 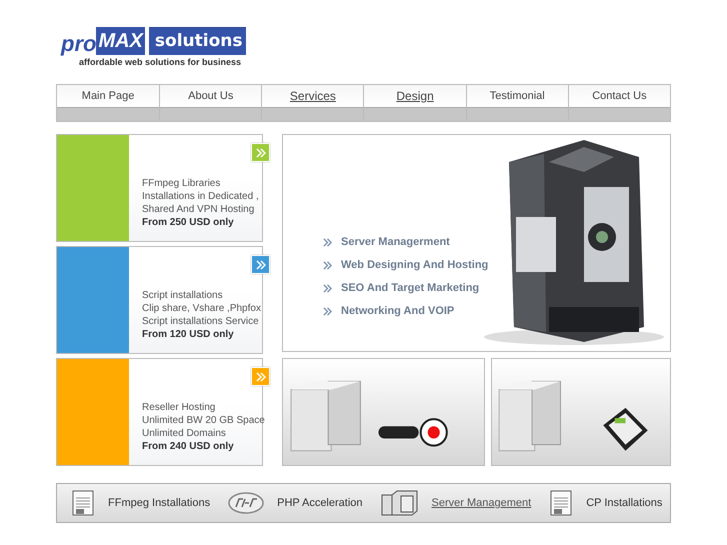 What do you see at coordinates (201, 308) in the screenshot?
I see `offer-text: Clip share, Vshare ,Phpfox` at bounding box center [201, 308].